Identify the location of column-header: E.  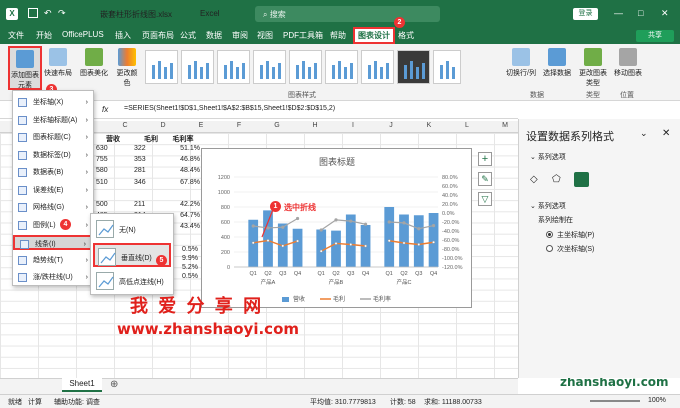
(201, 125).